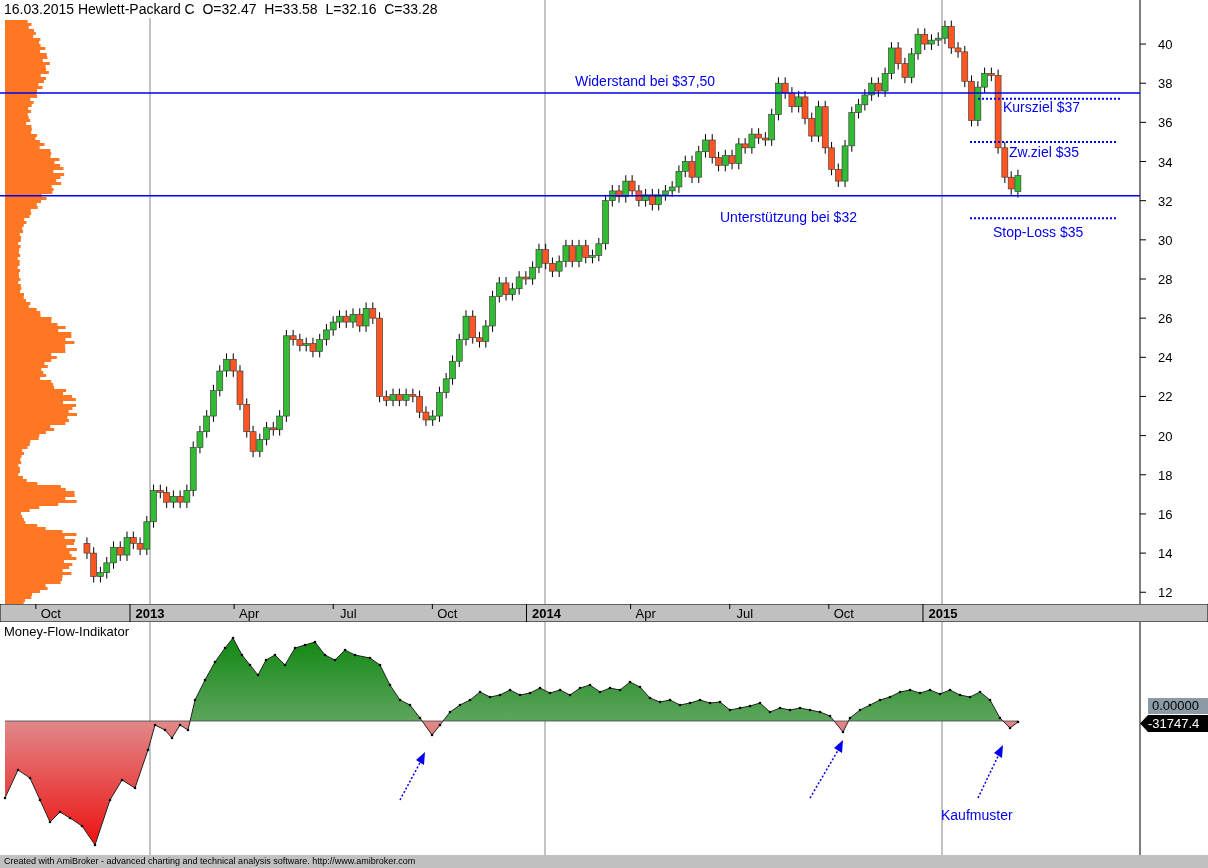 The height and width of the screenshot is (868, 1208). I want to click on time-axis-label: 2015, so click(943, 613).